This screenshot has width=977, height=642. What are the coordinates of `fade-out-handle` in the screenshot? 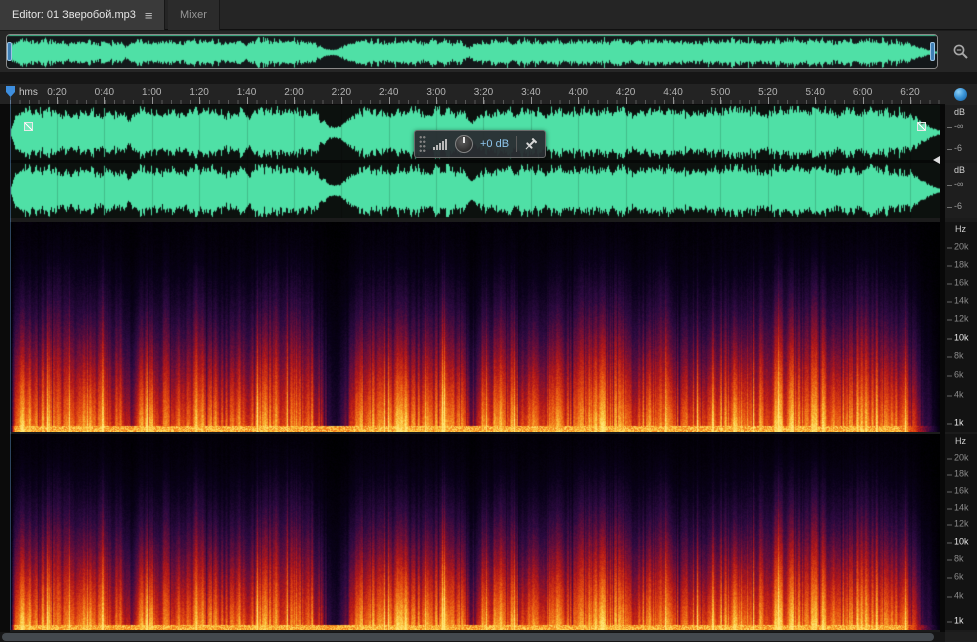 It's located at (921, 126).